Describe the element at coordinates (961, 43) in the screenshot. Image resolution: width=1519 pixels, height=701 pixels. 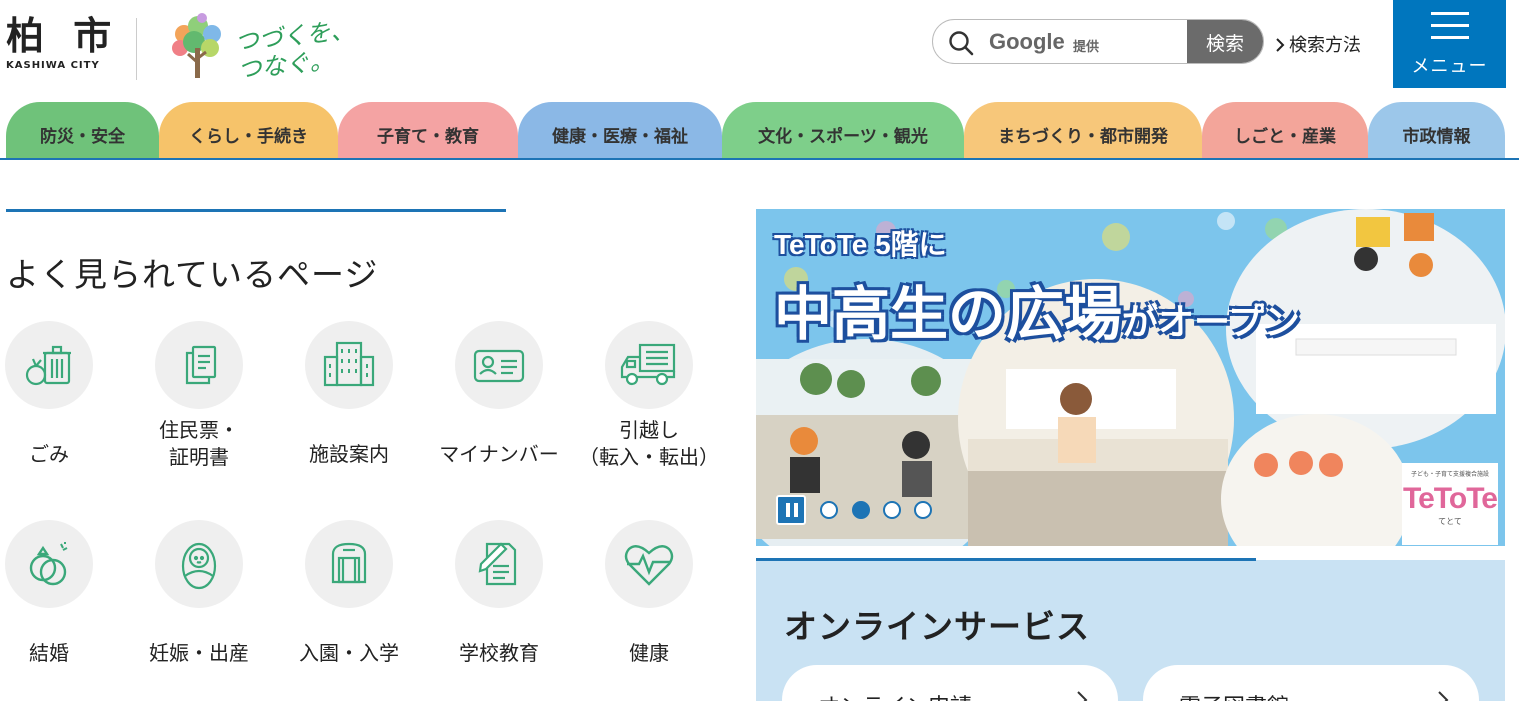
I see `search-icon` at that location.